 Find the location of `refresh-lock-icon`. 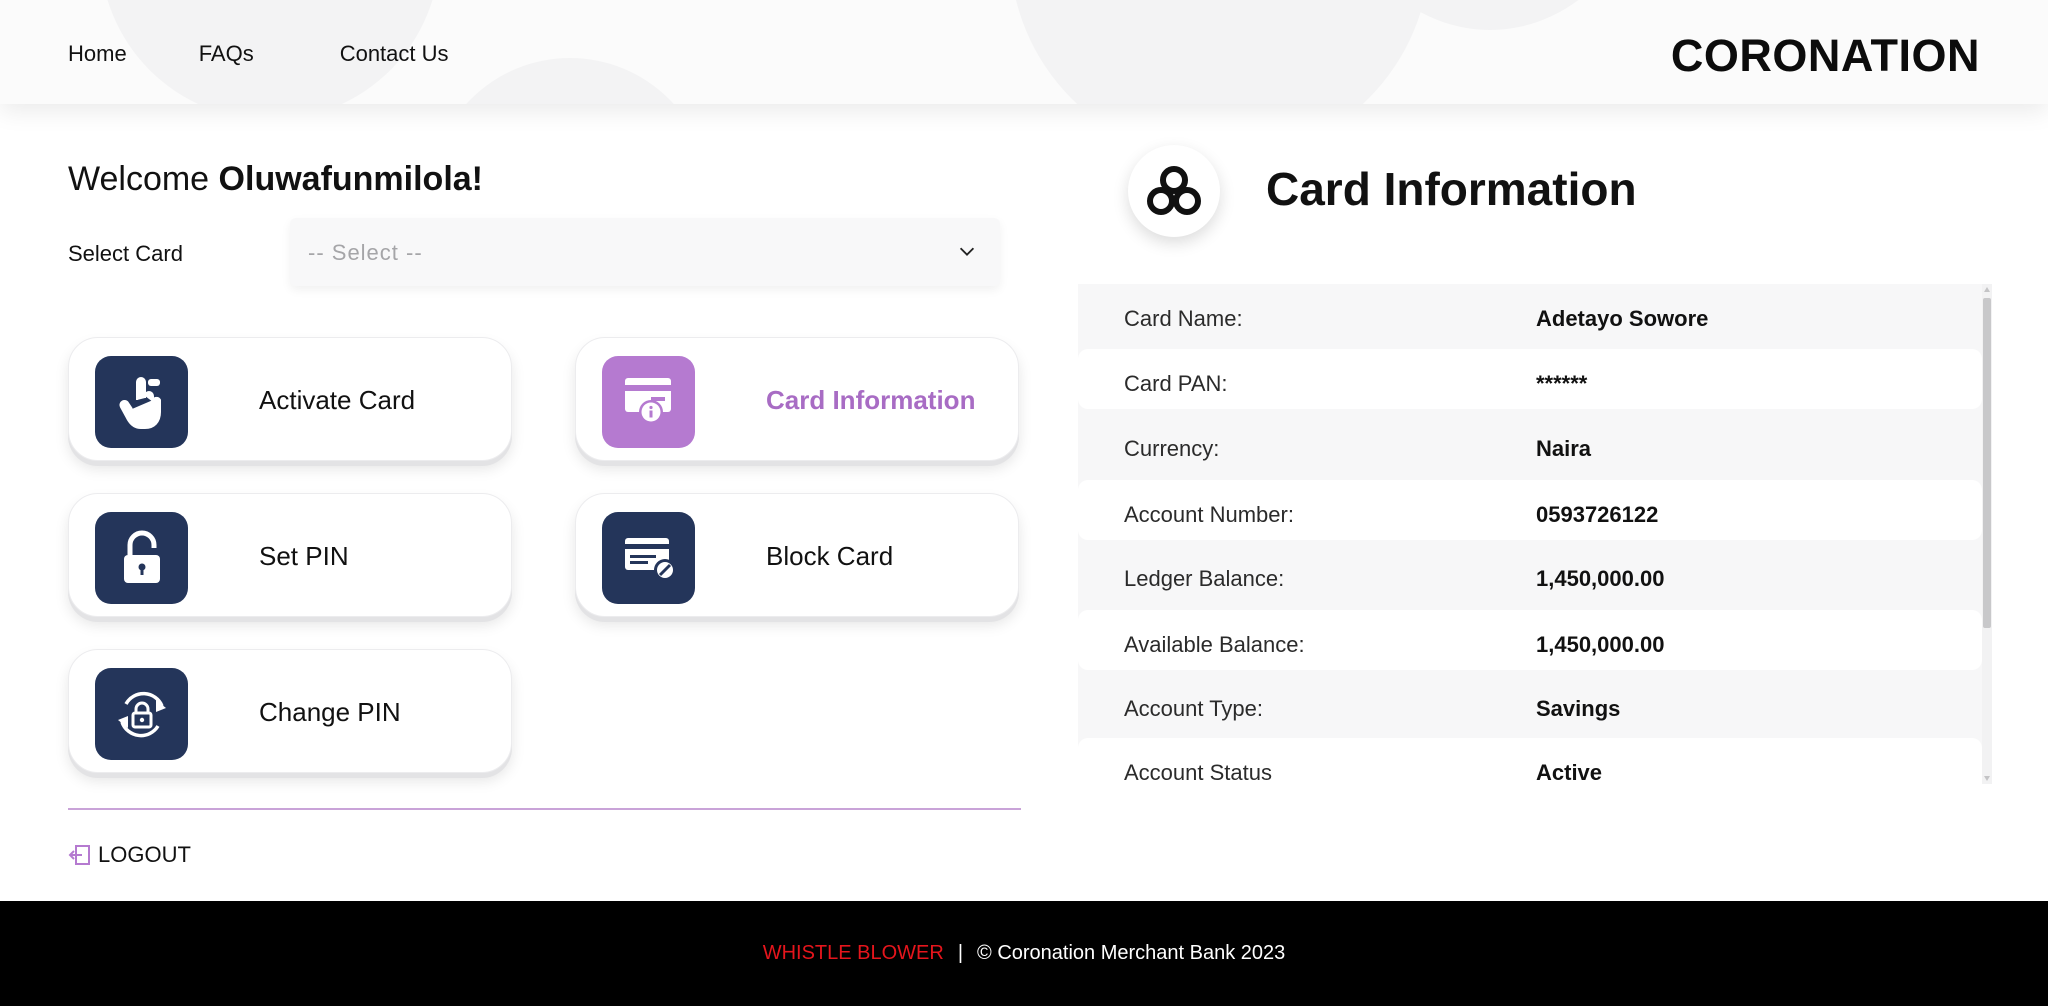

refresh-lock-icon is located at coordinates (141, 714).